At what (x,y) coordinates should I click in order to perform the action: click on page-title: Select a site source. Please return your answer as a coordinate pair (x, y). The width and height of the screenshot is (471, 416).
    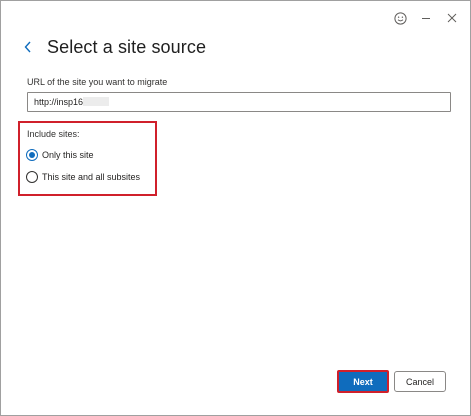
    Looking at the image, I should click on (127, 46).